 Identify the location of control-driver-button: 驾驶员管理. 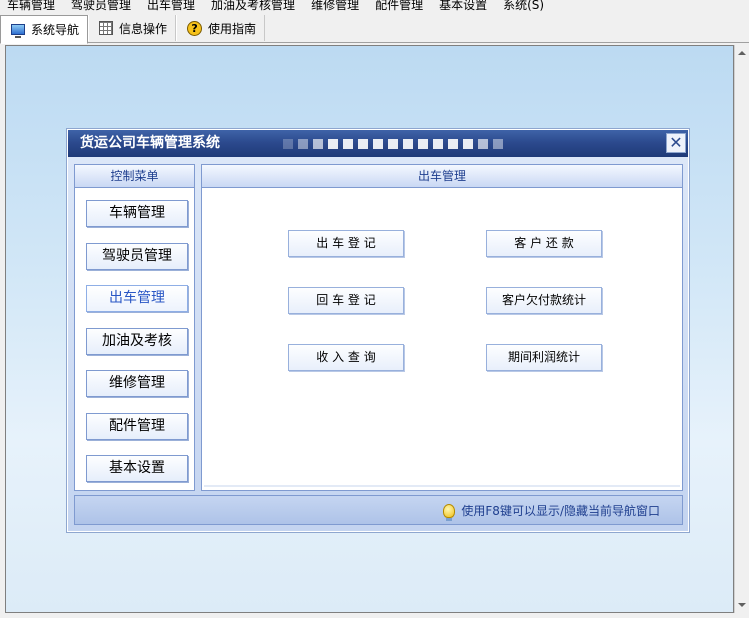
(137, 256).